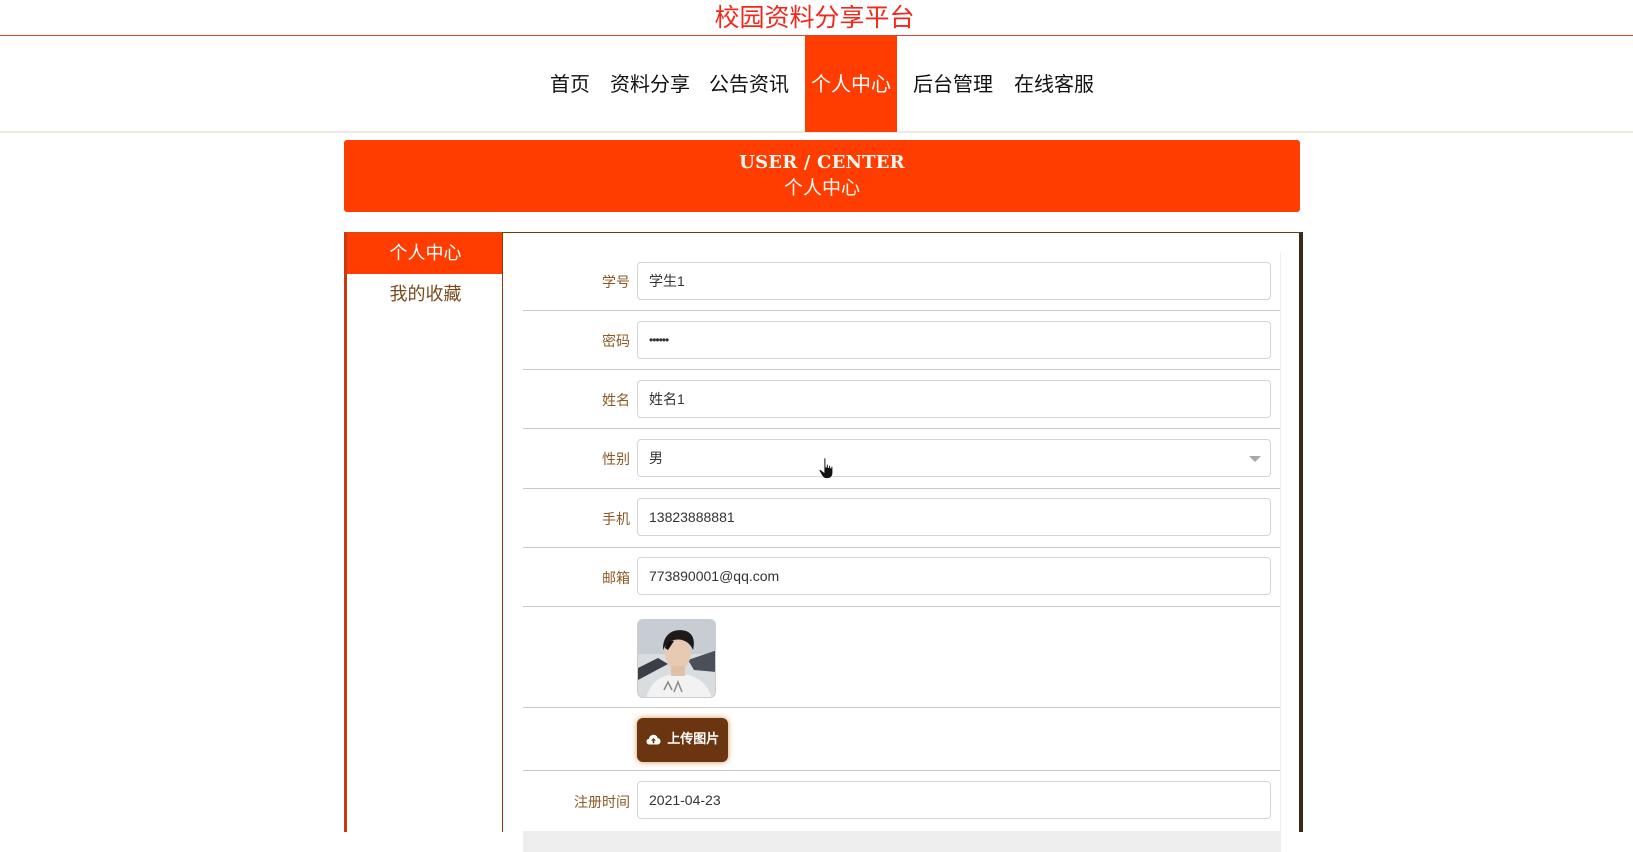  Describe the element at coordinates (650, 84) in the screenshot. I see `nav-resource-share: 资料分享` at that location.